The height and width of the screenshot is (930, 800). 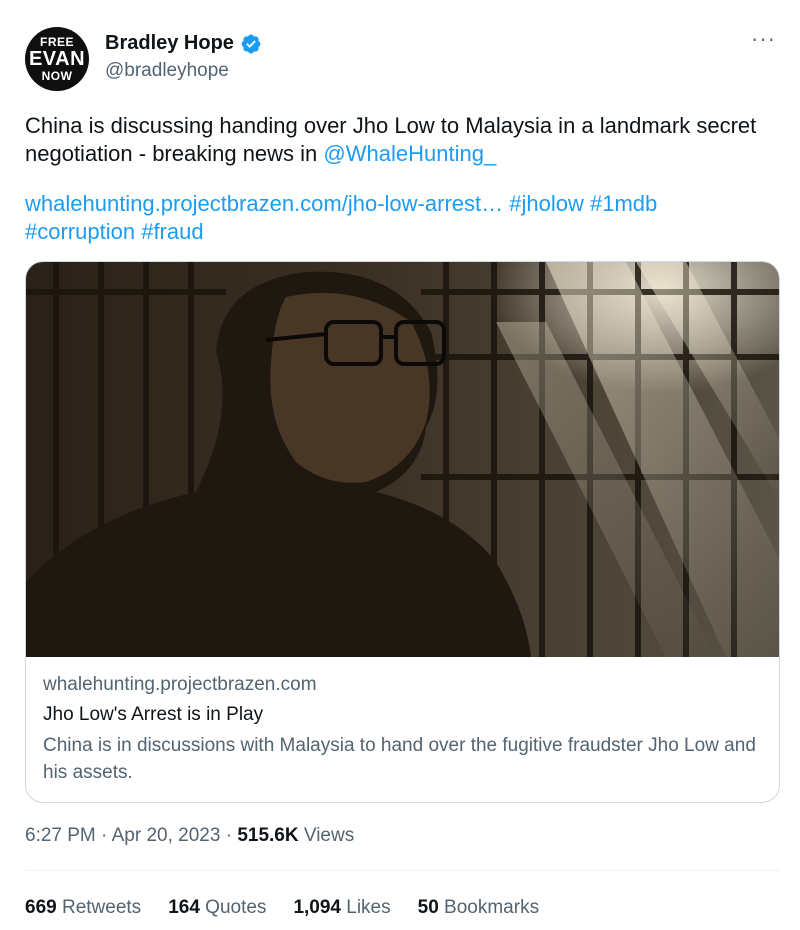 What do you see at coordinates (317, 907) in the screenshot?
I see `stat-count: 1,094` at bounding box center [317, 907].